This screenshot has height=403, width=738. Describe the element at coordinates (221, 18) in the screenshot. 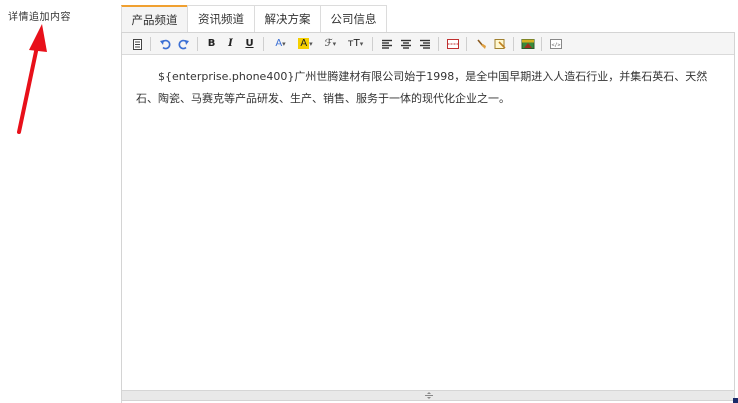

I see `tab-news: 资讯频道` at that location.